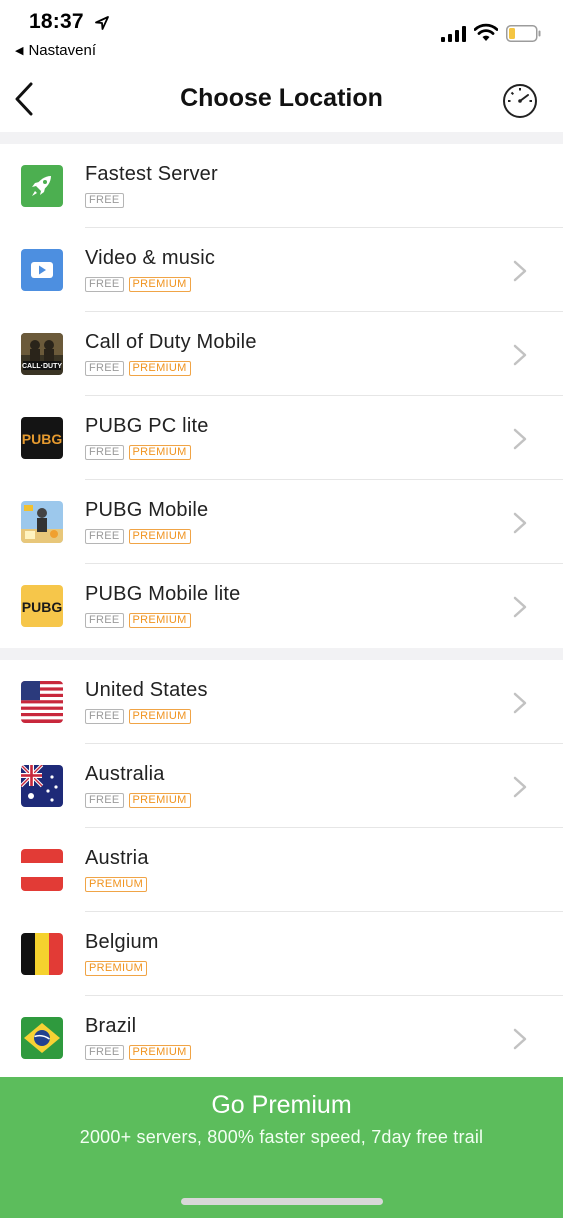 Image resolution: width=563 pixels, height=1218 pixels. I want to click on pubg-mobile-icon, so click(42, 522).